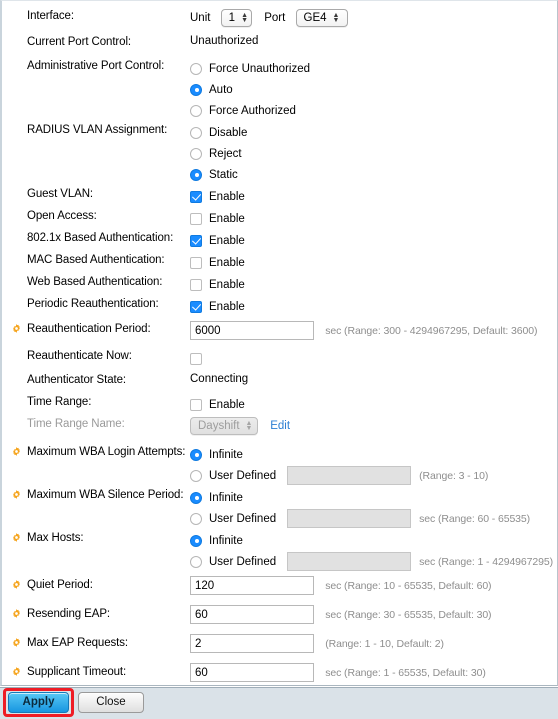 This screenshot has height=719, width=558. Describe the element at coordinates (252, 614) in the screenshot. I see `resending-eap-input` at that location.